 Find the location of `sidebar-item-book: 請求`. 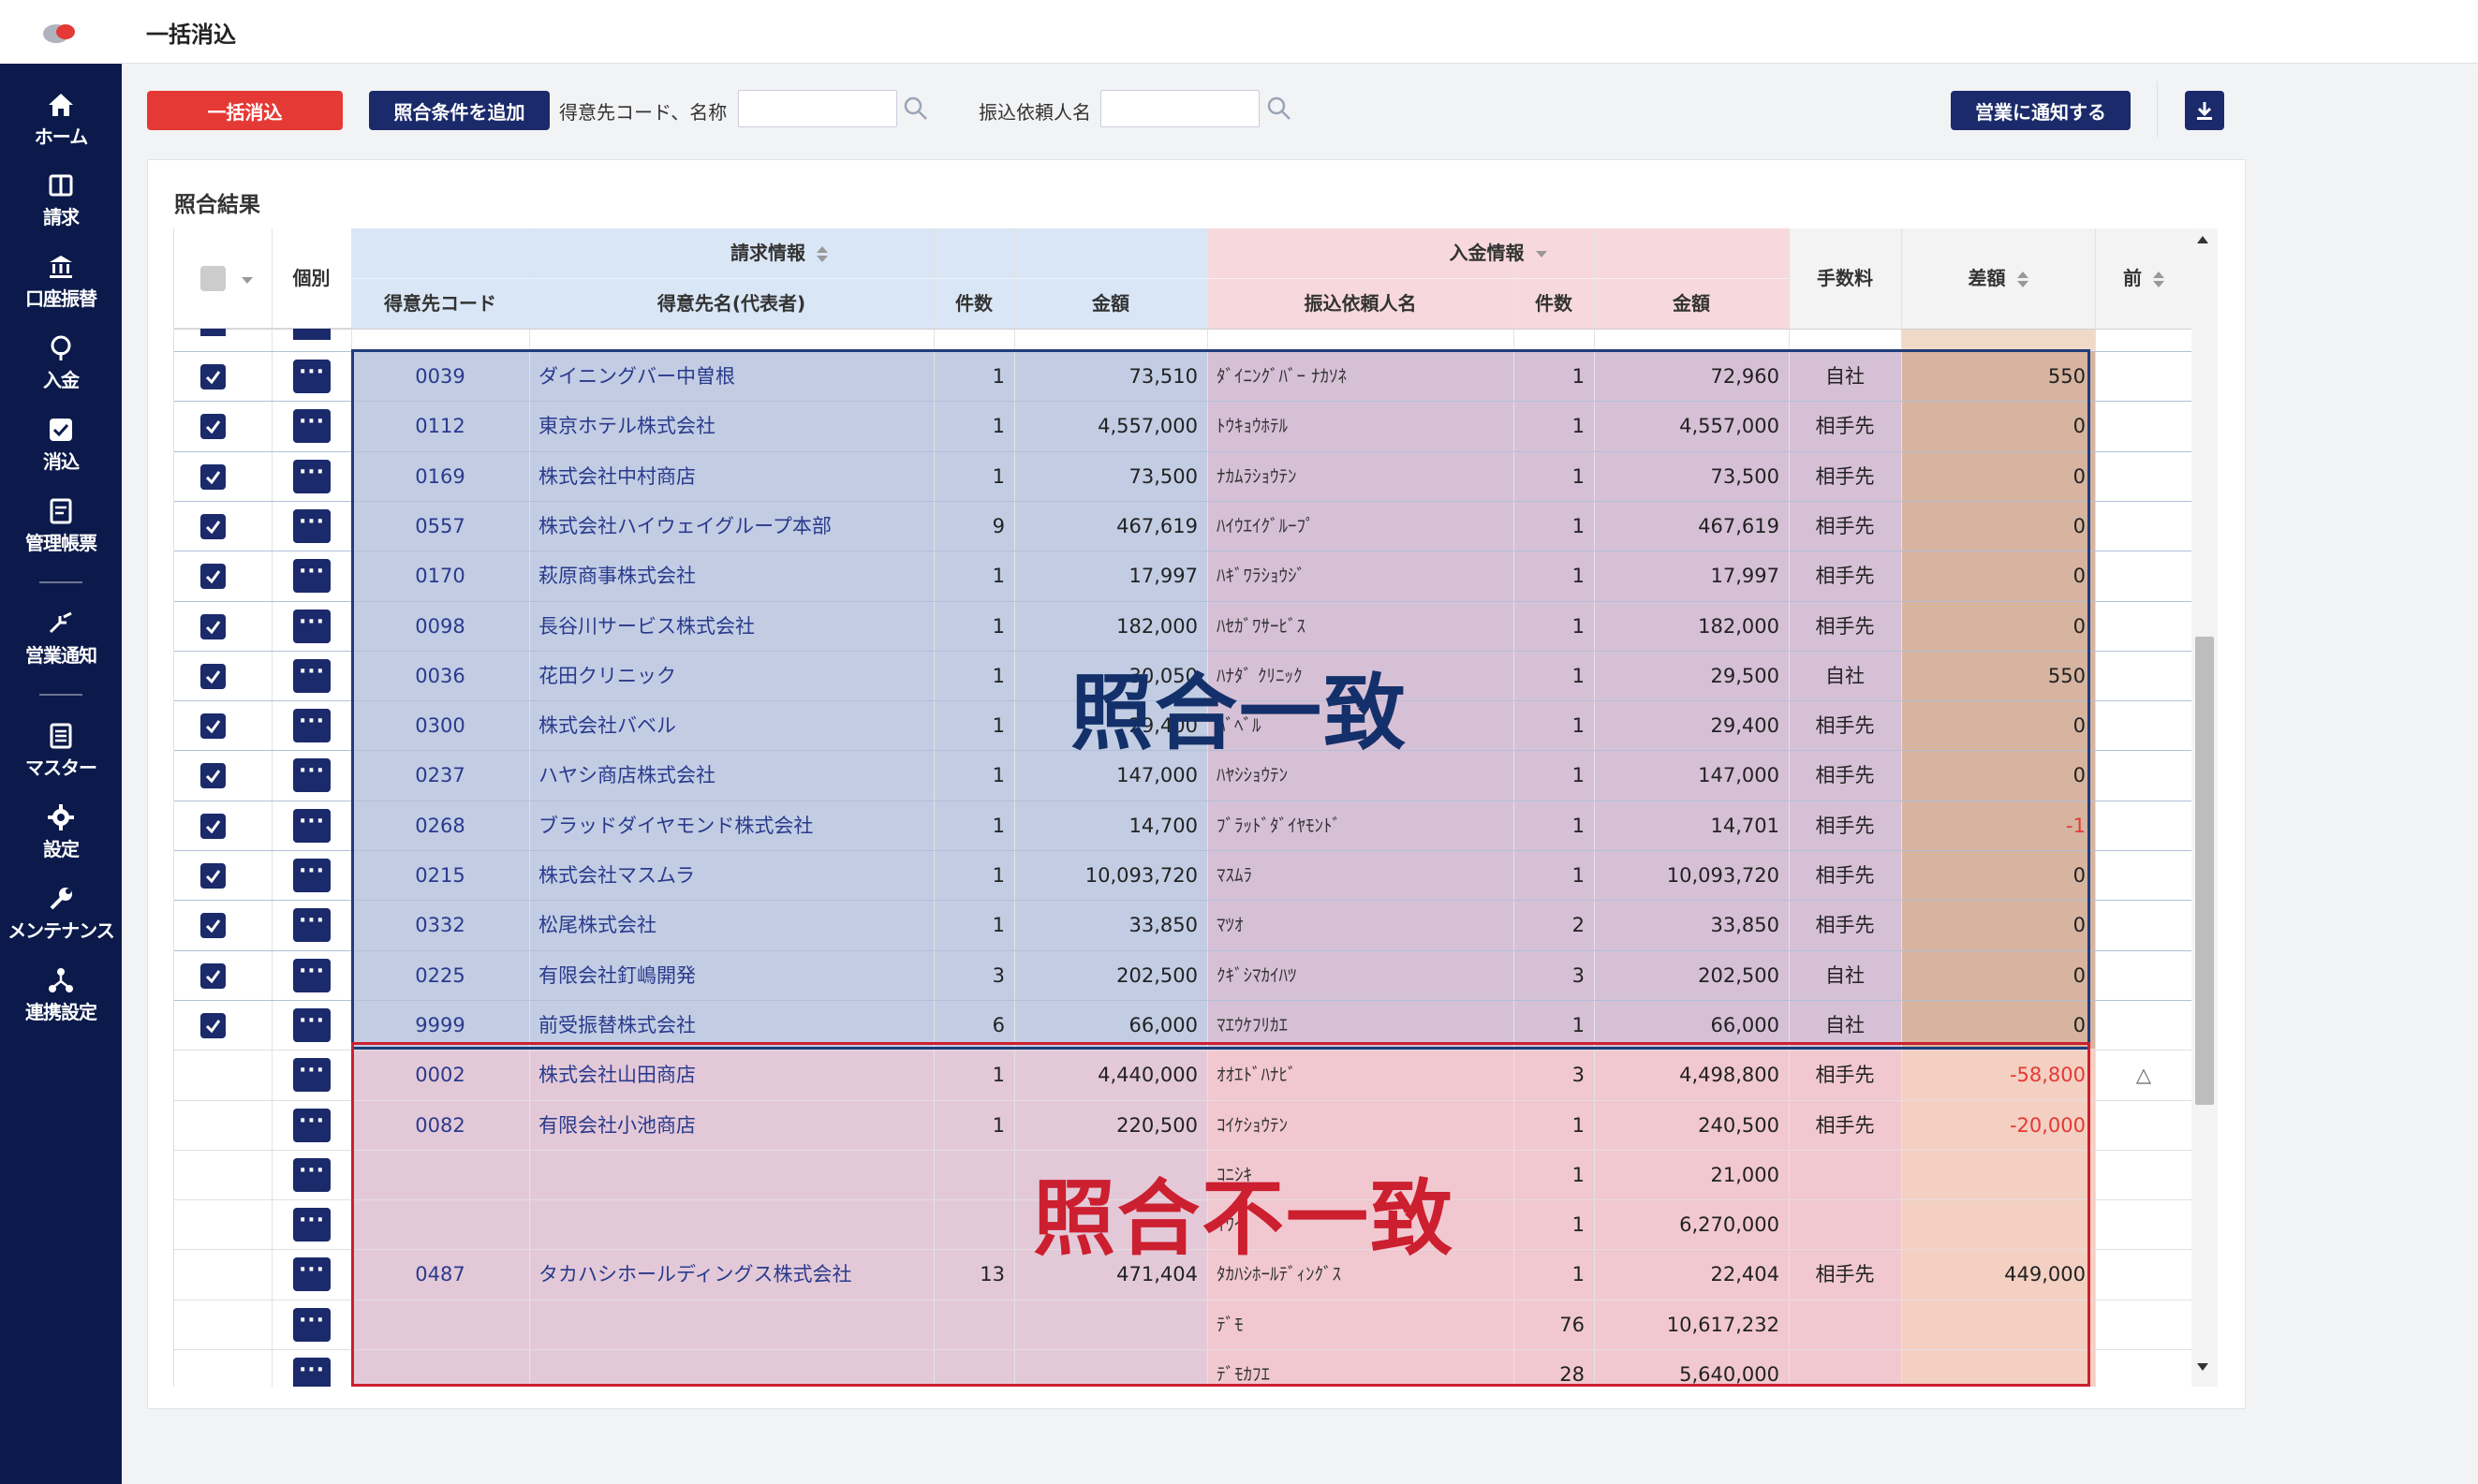

sidebar-item-book: 請求 is located at coordinates (61, 201).